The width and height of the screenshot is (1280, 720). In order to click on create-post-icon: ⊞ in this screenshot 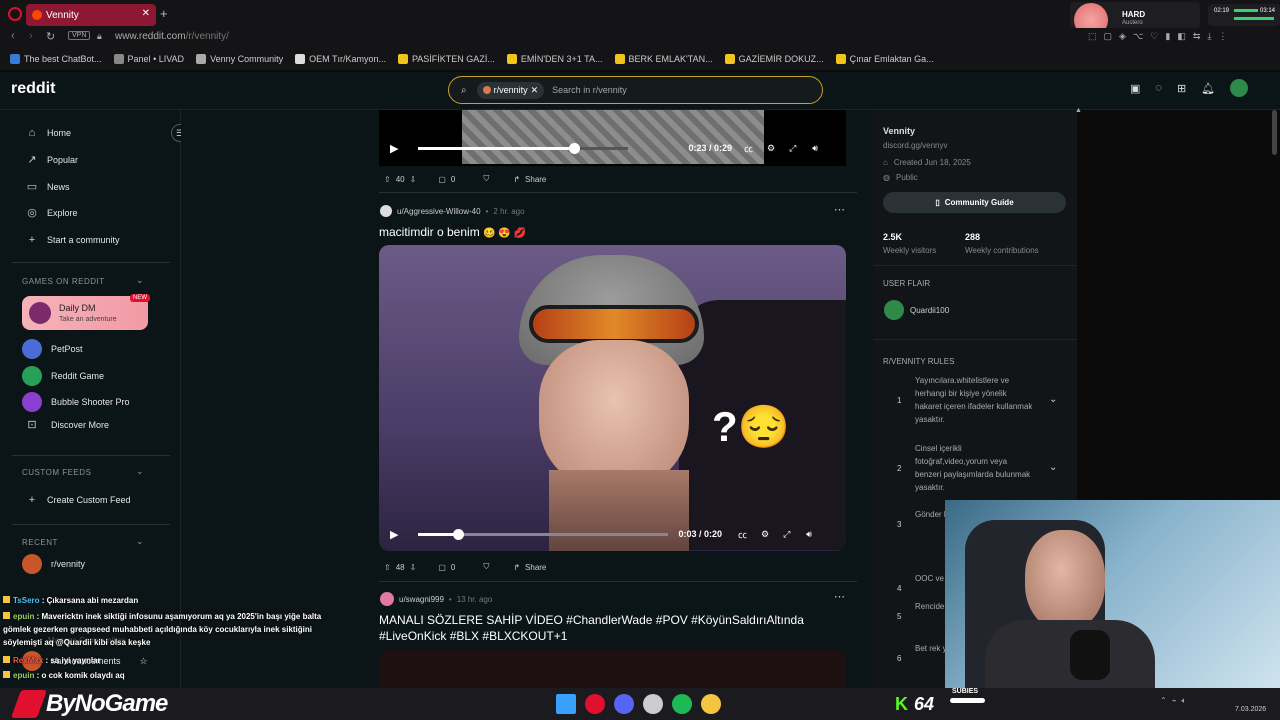, I will do `click(1181, 89)`.